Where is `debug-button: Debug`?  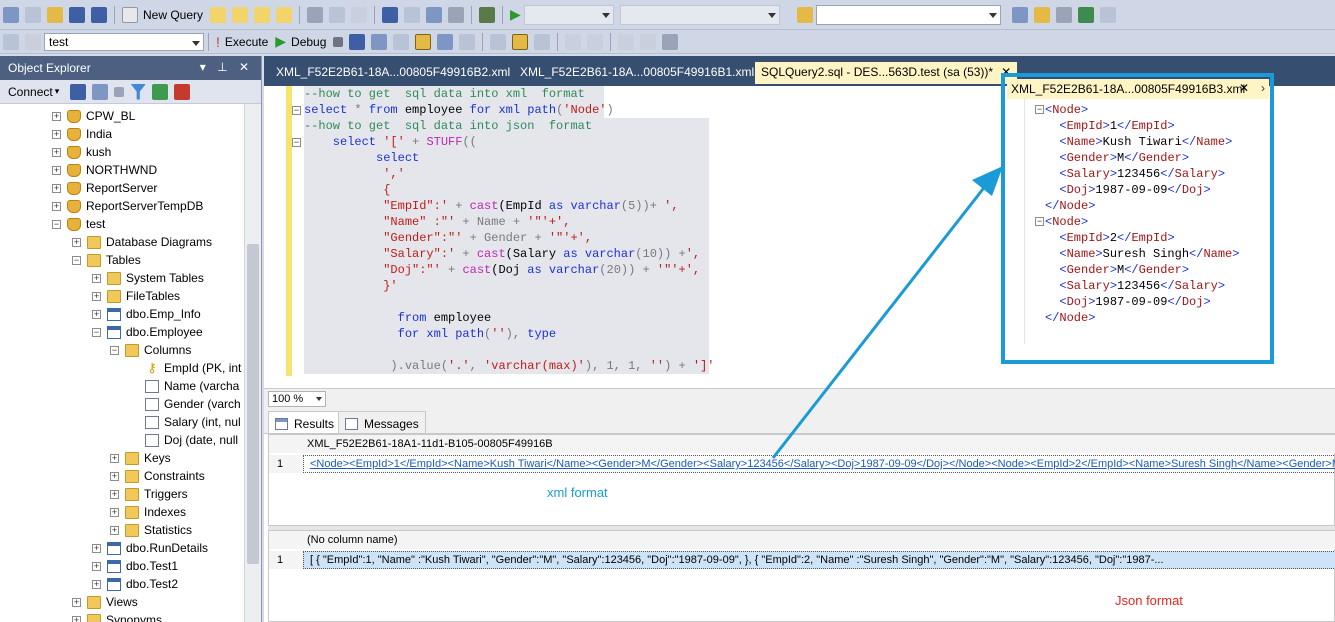
debug-button: Debug is located at coordinates (308, 42).